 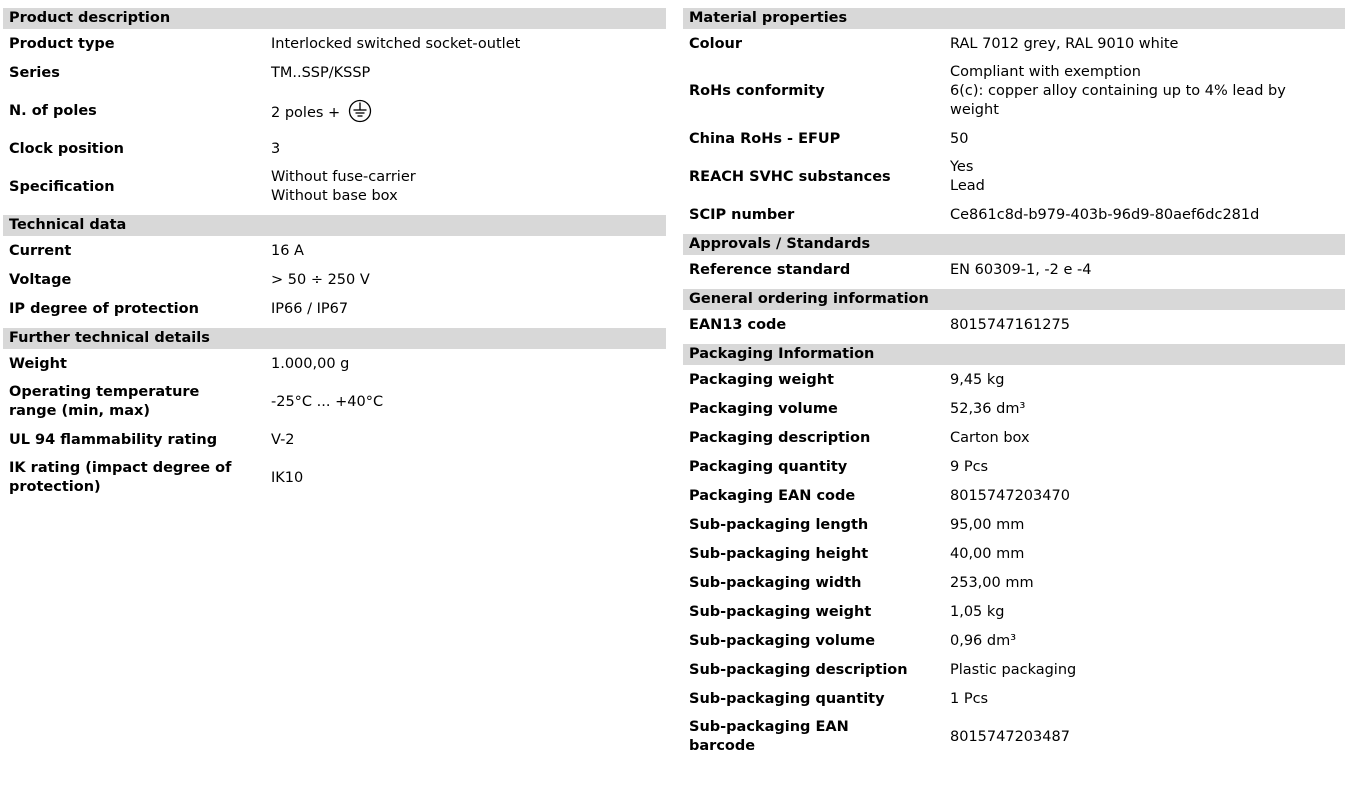 What do you see at coordinates (790, 176) in the screenshot?
I see `spec-label: REACH SVHC substances` at bounding box center [790, 176].